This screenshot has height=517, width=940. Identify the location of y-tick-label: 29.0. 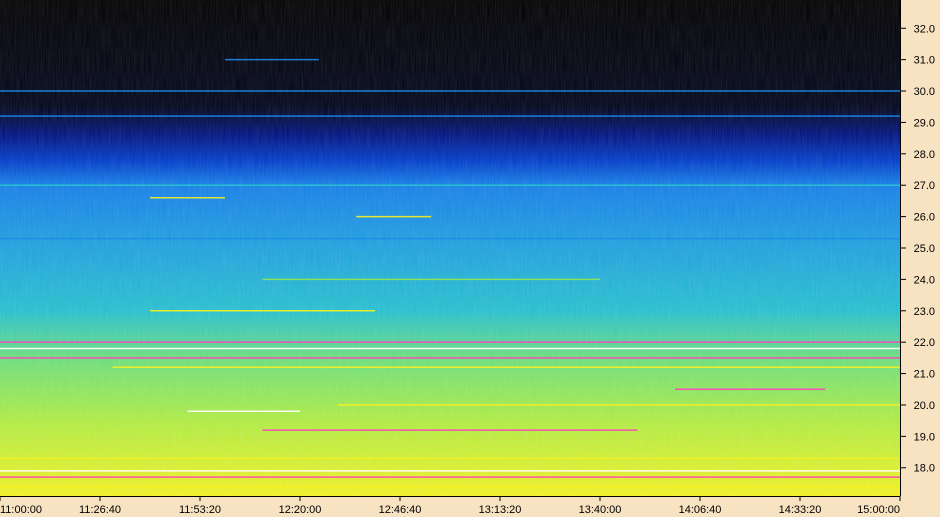
(924, 123).